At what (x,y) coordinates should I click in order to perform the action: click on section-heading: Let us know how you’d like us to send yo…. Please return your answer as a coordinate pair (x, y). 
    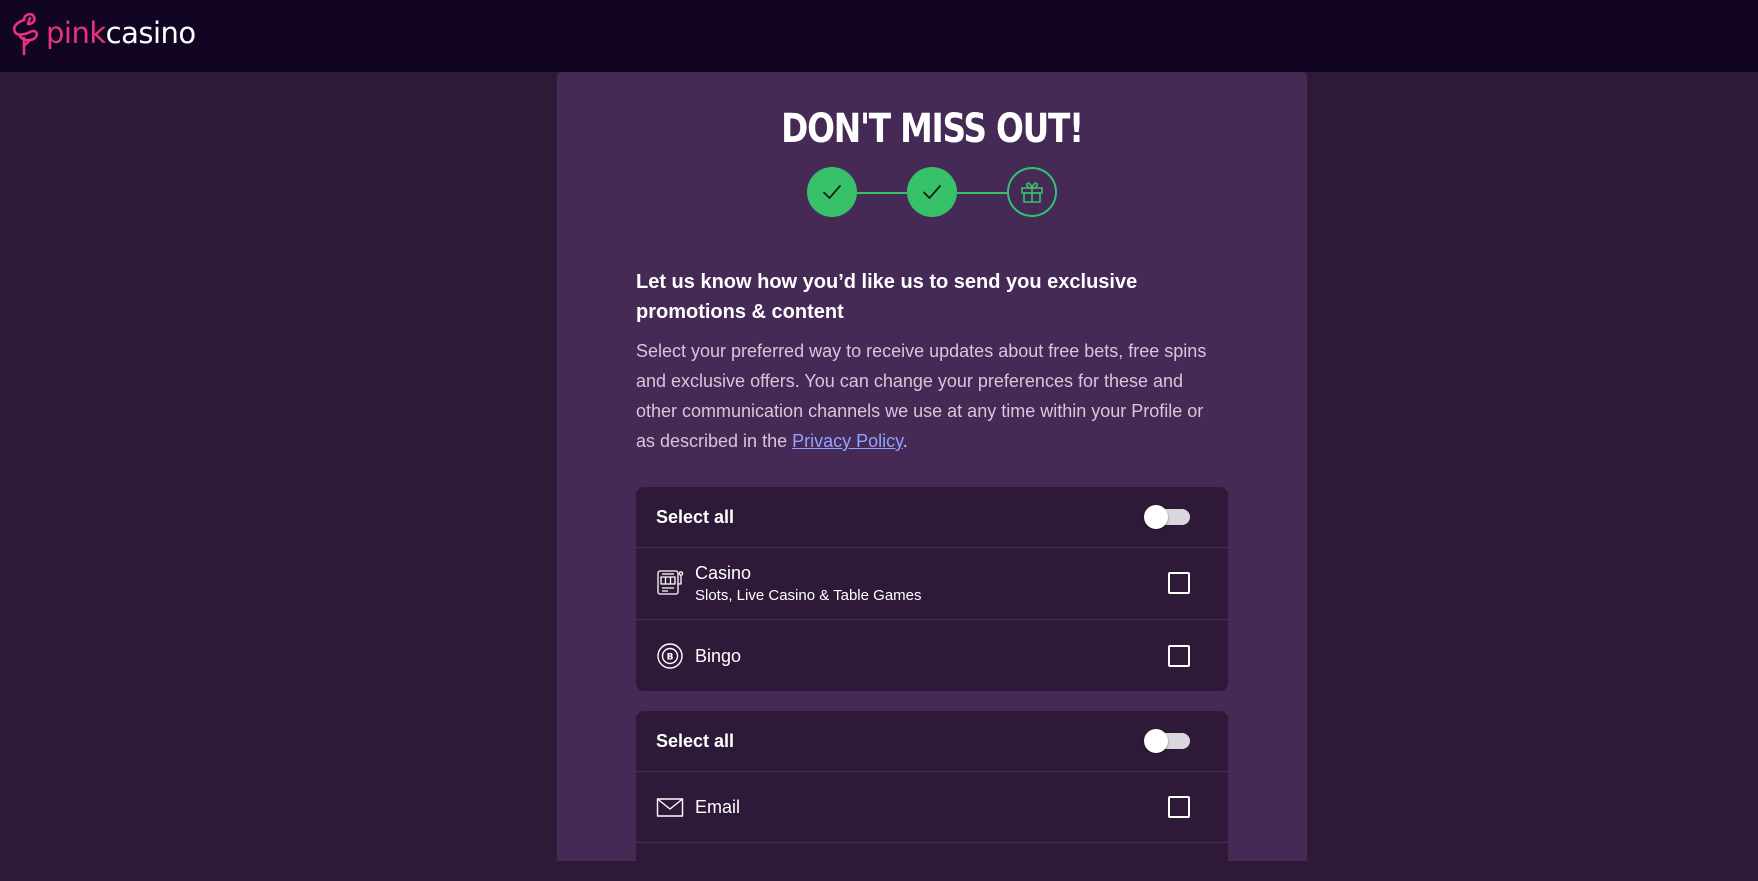
    Looking at the image, I should click on (887, 297).